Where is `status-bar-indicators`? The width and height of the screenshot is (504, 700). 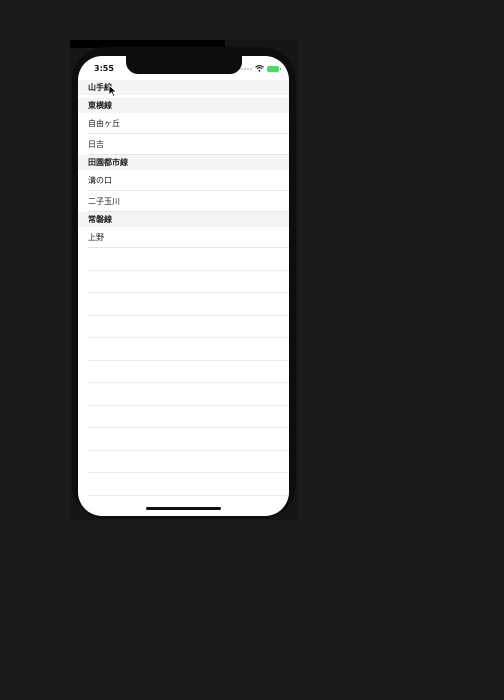
status-bar-indicators is located at coordinates (261, 68).